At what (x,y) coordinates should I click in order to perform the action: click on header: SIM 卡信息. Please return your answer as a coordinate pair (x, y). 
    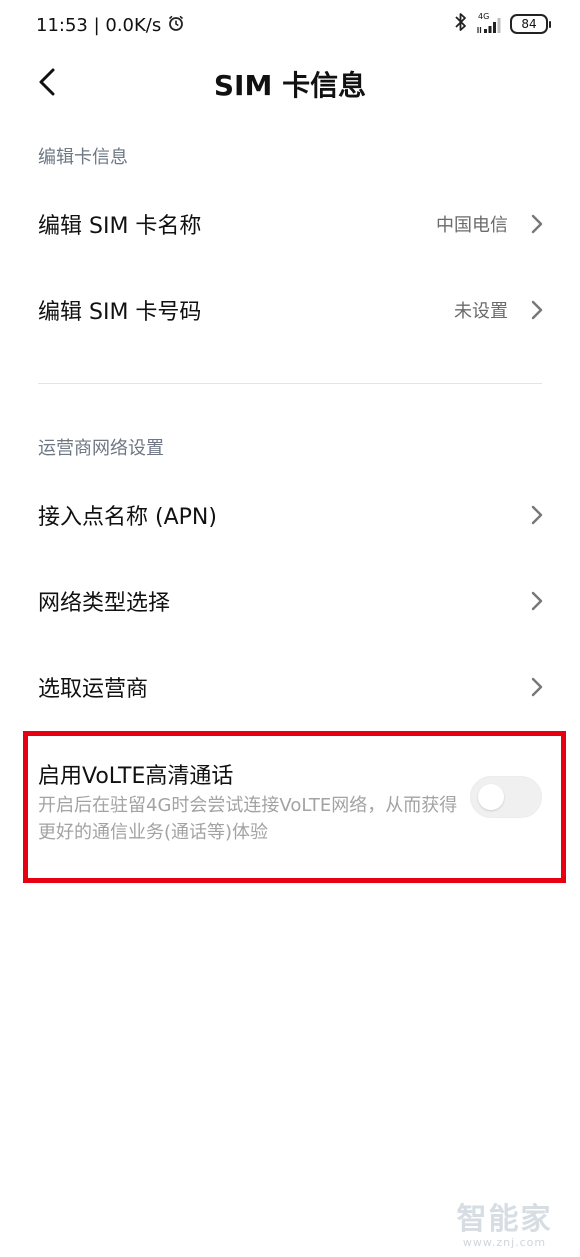
    Looking at the image, I should click on (290, 85).